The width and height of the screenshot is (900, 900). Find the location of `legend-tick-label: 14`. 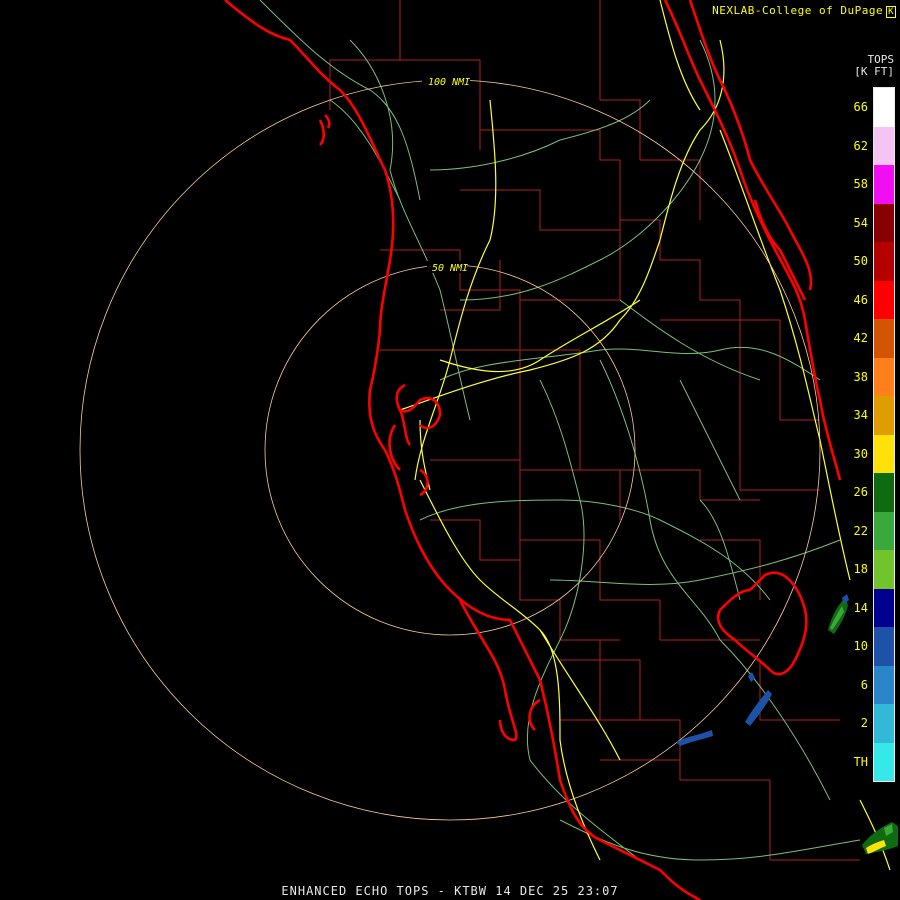

legend-tick-label: 14 is located at coordinates (860, 607).